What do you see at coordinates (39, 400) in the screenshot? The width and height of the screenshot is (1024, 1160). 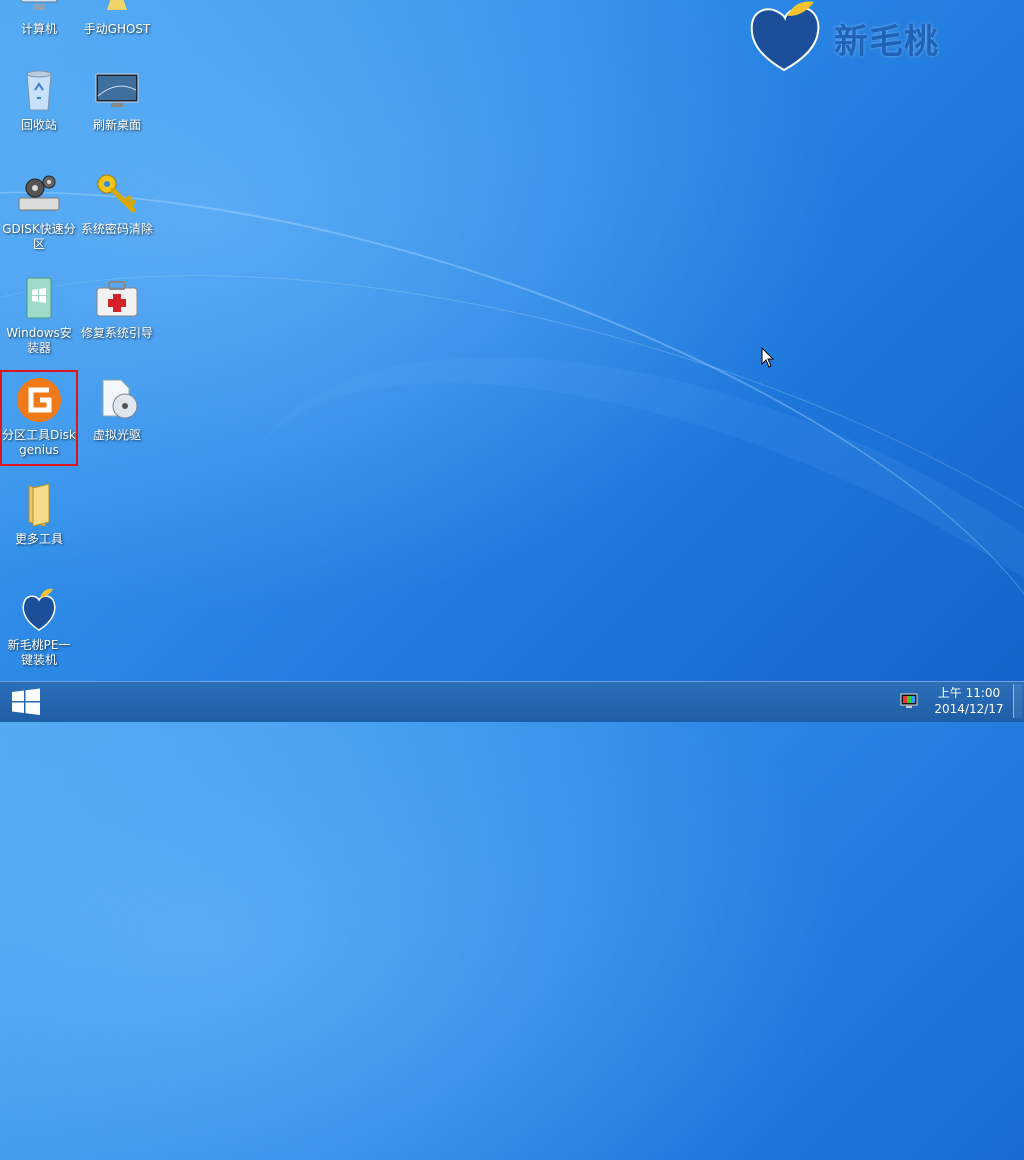 I see `diskgenius-icon` at bounding box center [39, 400].